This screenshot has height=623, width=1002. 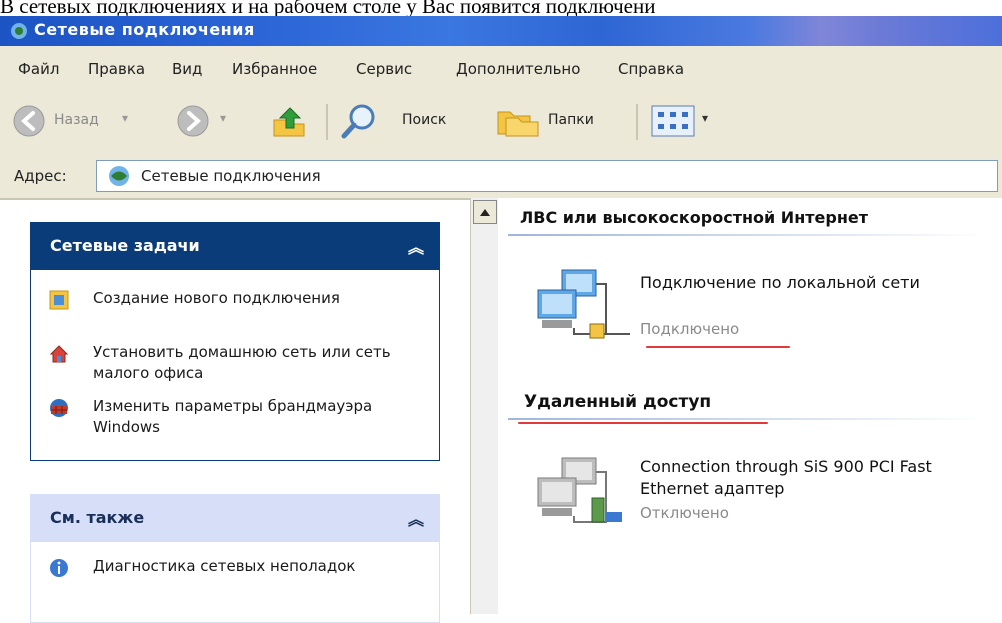 I want to click on back-button: Назад ▾, so click(x=87, y=121).